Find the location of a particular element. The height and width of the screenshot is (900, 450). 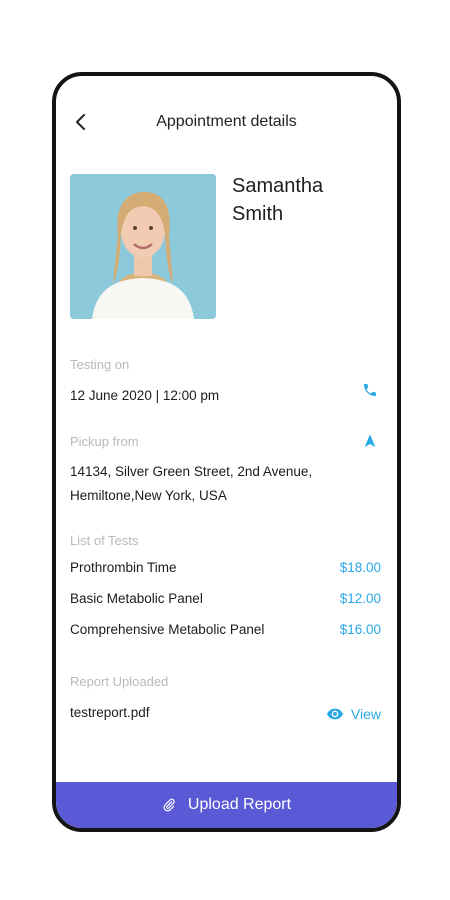

phone-icon is located at coordinates (370, 390).